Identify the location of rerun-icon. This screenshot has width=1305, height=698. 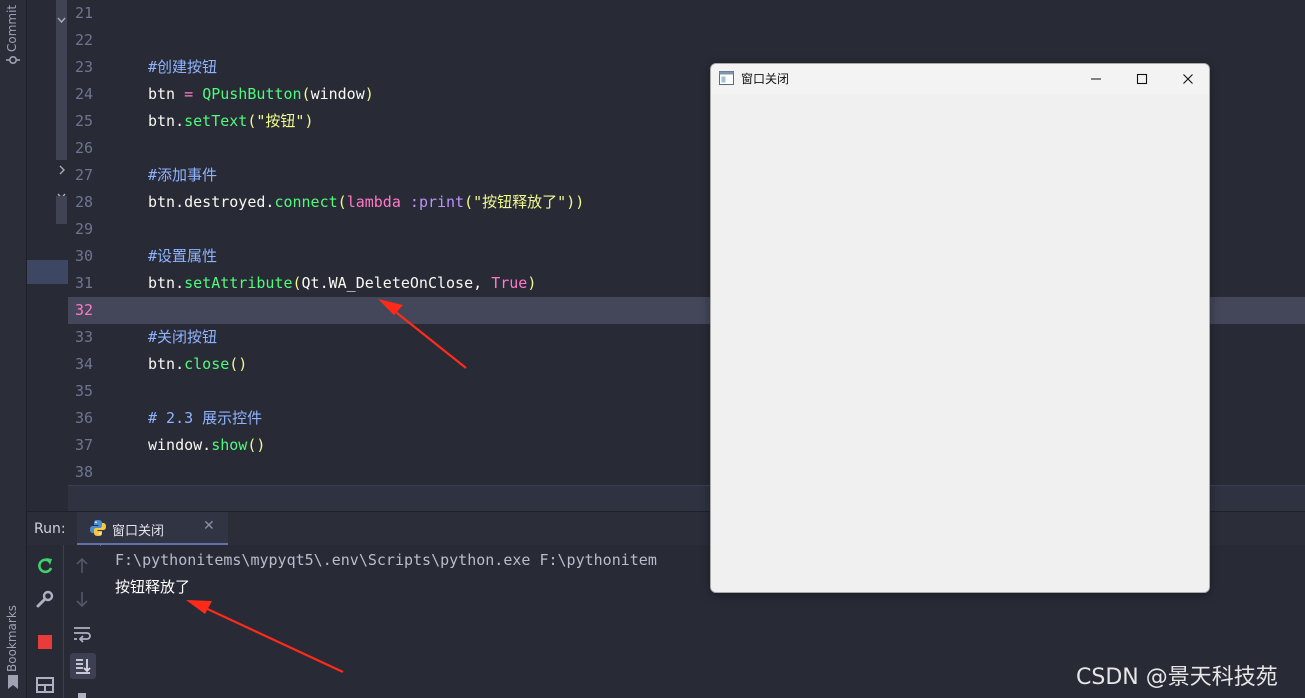
(45, 566).